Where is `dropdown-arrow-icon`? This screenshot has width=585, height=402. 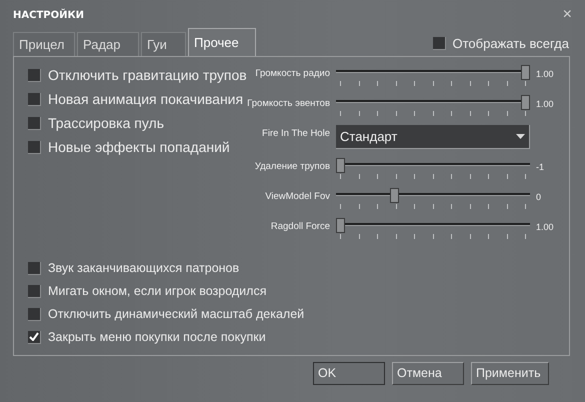 dropdown-arrow-icon is located at coordinates (520, 136).